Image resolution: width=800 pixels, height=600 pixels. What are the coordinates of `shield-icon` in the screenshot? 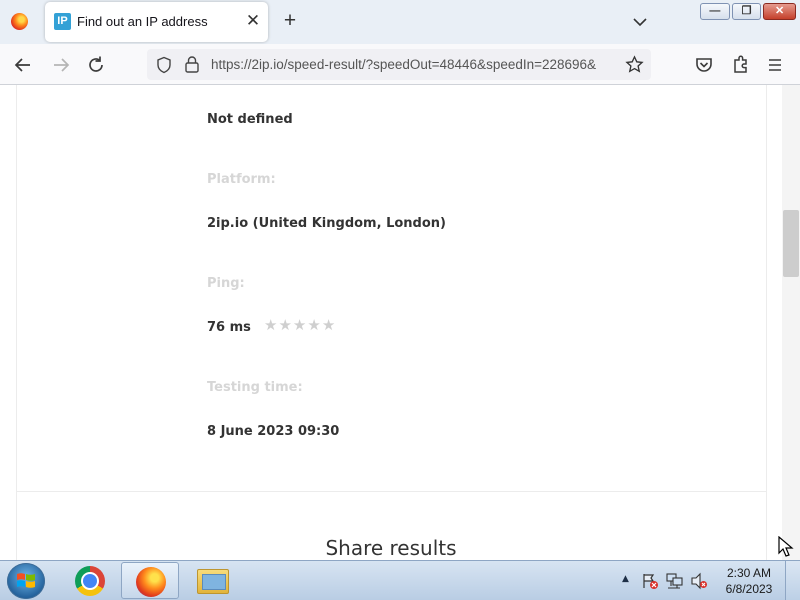 It's located at (164, 65).